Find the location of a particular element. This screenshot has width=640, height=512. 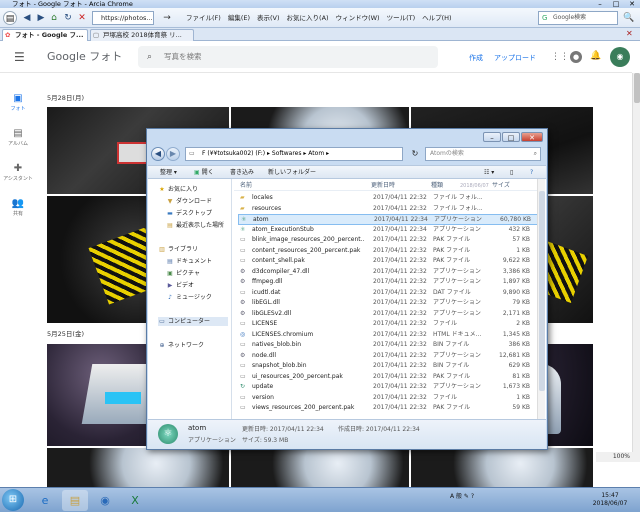

zoom-level: 100% is located at coordinates (618, 457).